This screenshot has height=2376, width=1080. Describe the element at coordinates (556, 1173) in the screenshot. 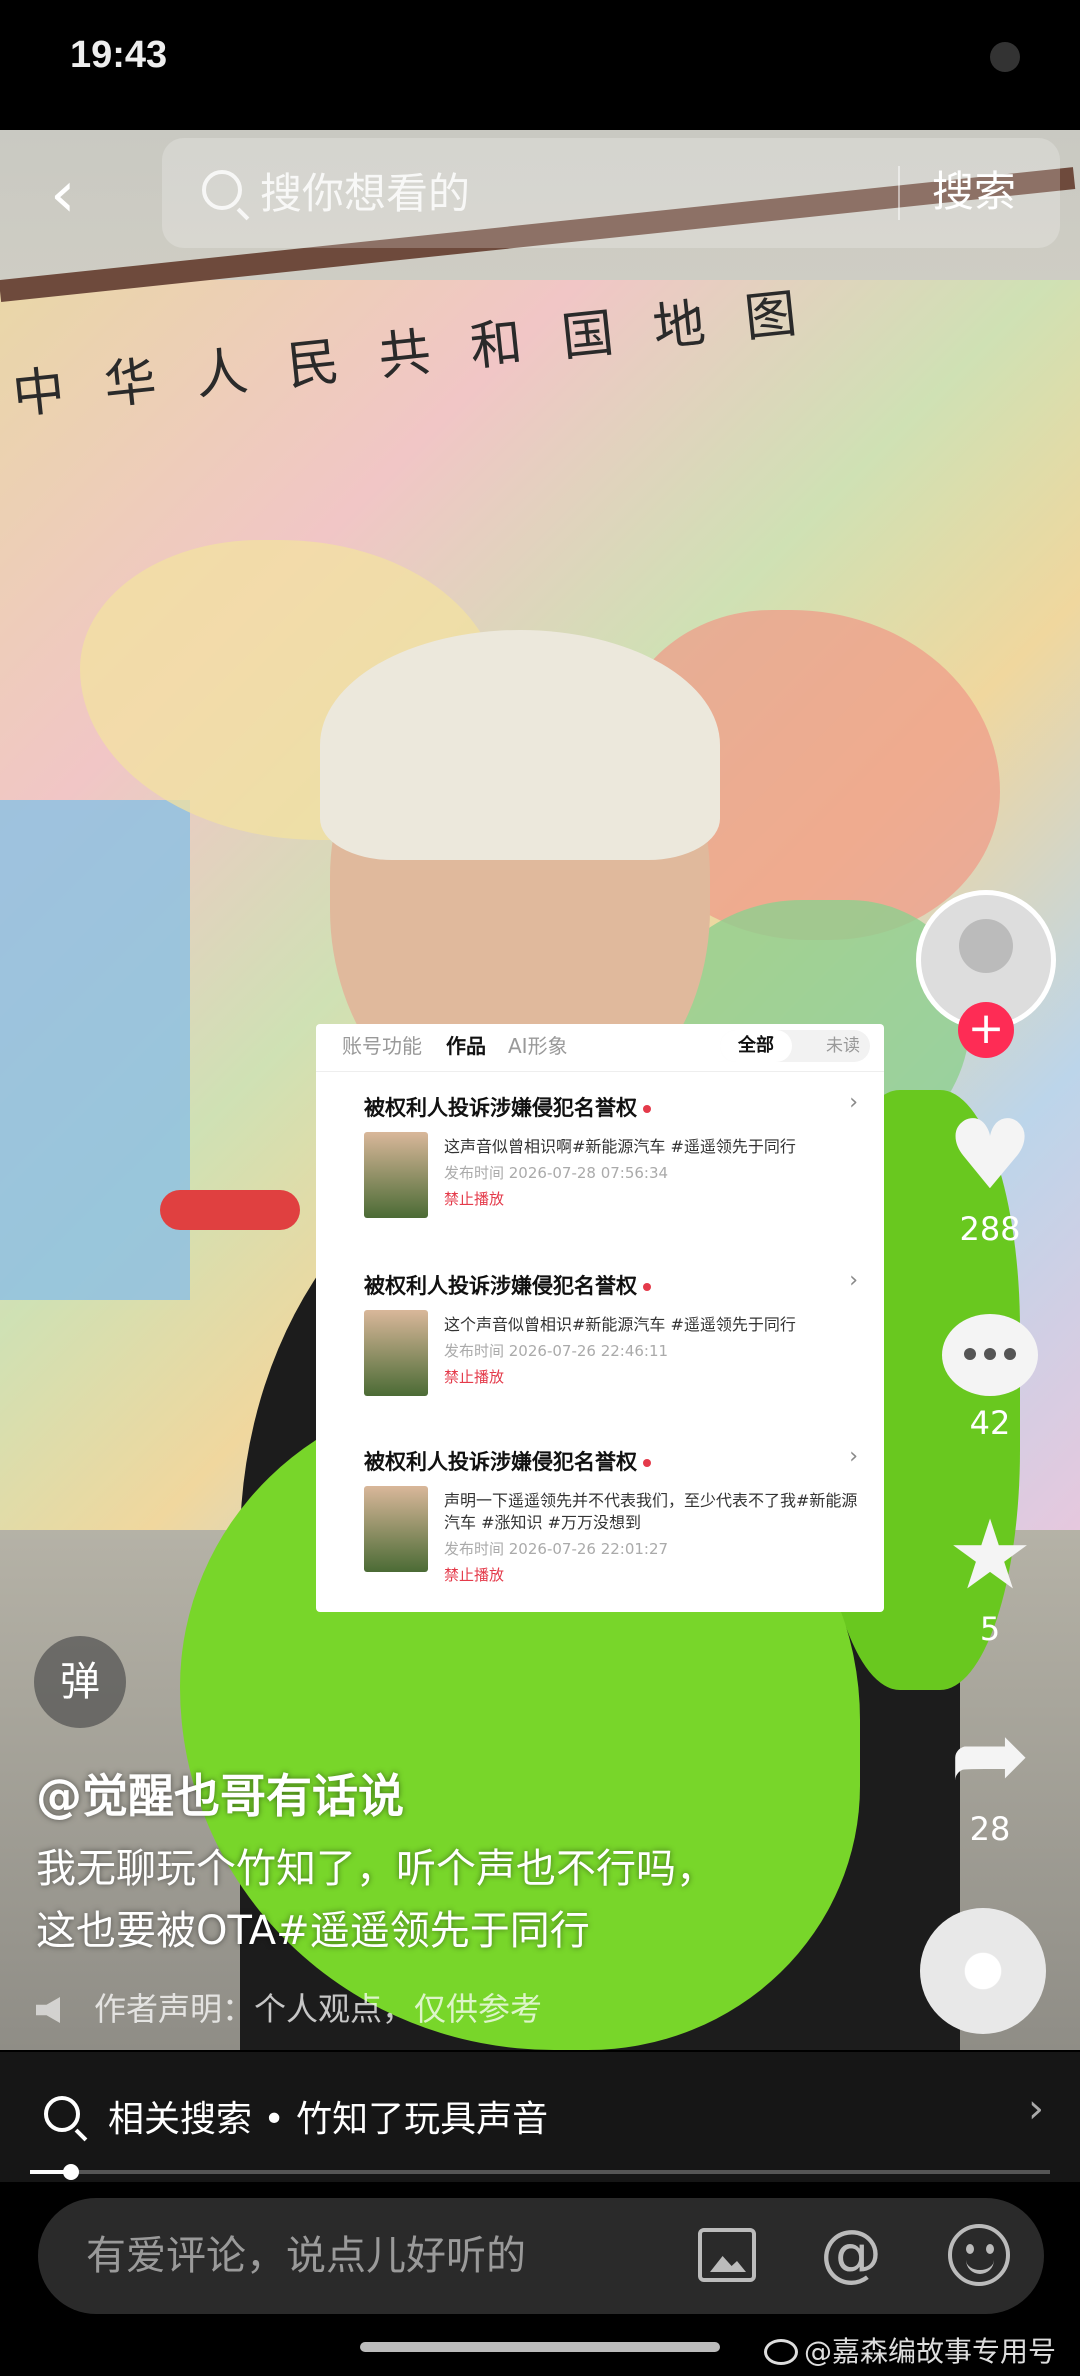

I see `item-time: 发布时间 2026-07-28 07:56:34` at that location.